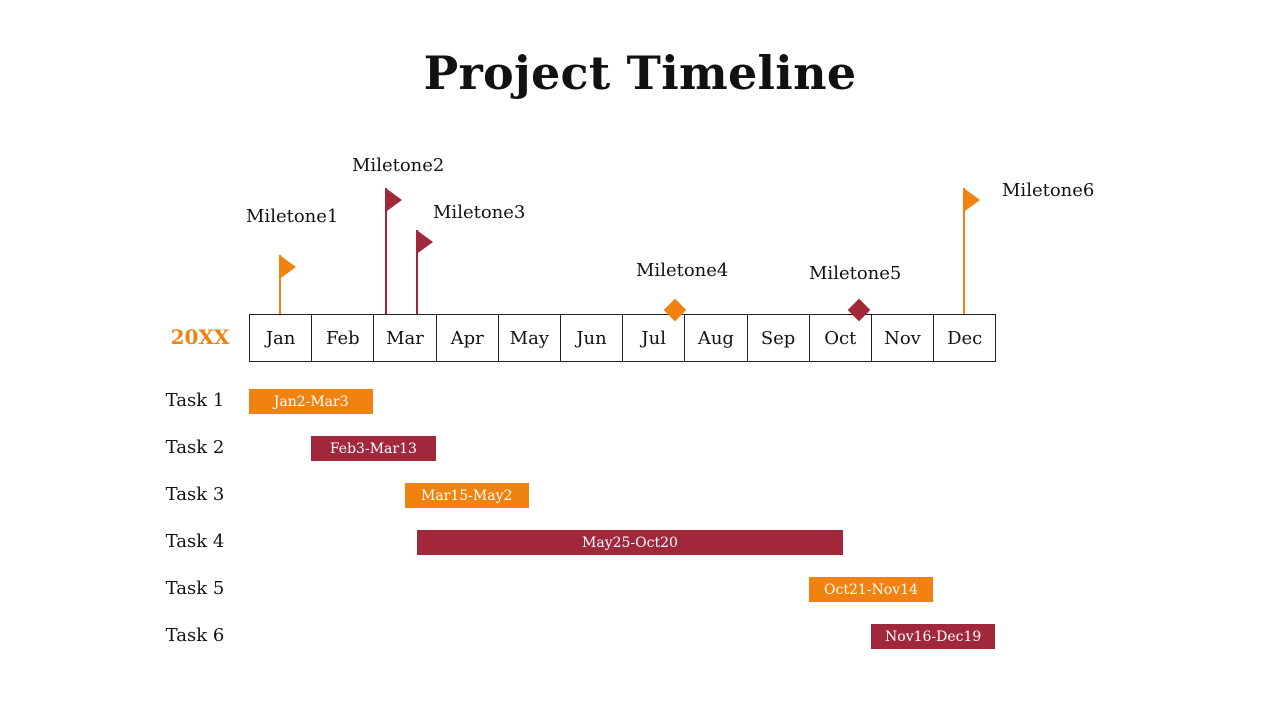 The width and height of the screenshot is (1280, 720). Describe the element at coordinates (195, 447) in the screenshot. I see `task-label: Task 2` at that location.